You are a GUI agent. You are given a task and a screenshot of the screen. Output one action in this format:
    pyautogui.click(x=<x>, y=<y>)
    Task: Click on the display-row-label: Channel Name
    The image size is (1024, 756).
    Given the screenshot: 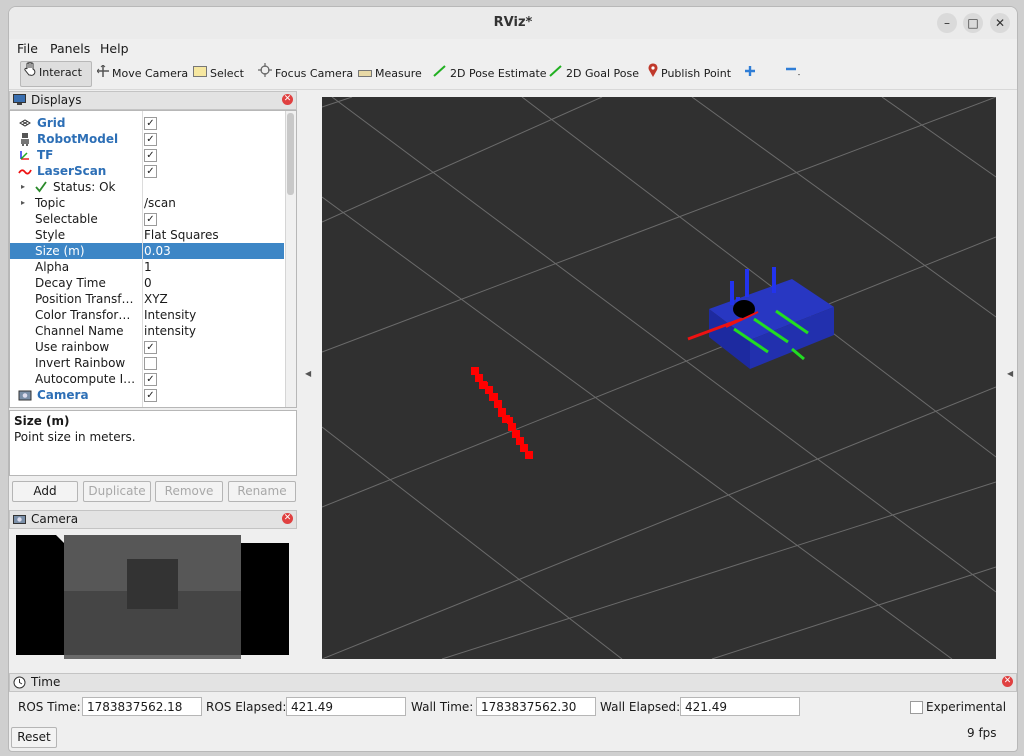 What is the action you would take?
    pyautogui.click(x=79, y=331)
    